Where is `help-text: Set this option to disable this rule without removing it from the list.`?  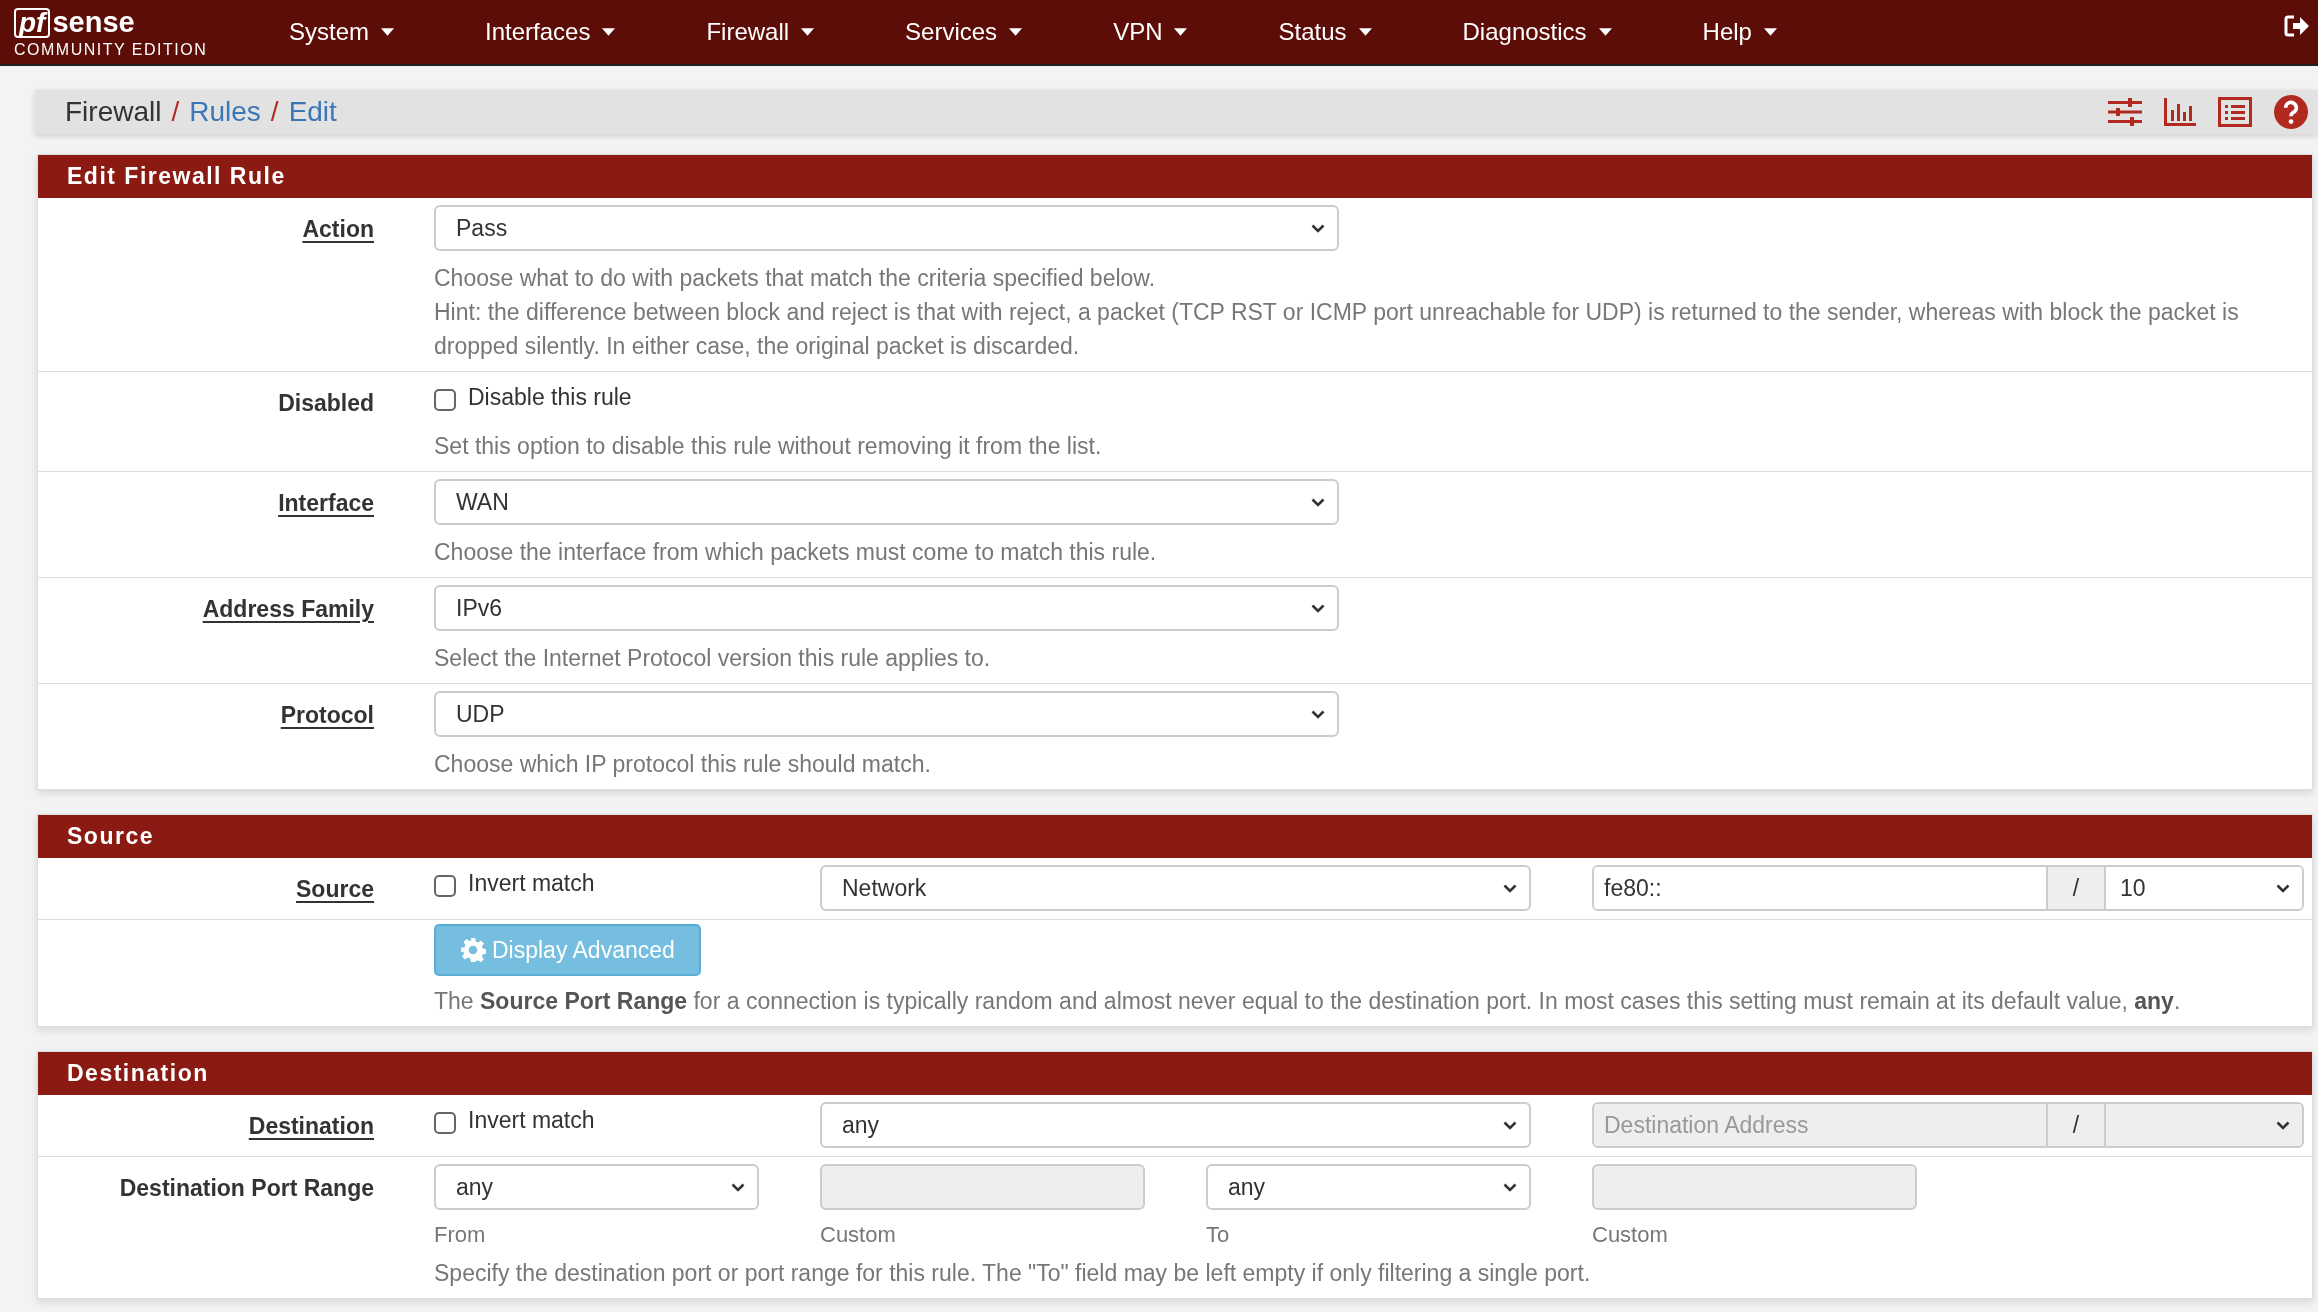
help-text: Set this option to disable this rule without removing it from the list. is located at coordinates (768, 446).